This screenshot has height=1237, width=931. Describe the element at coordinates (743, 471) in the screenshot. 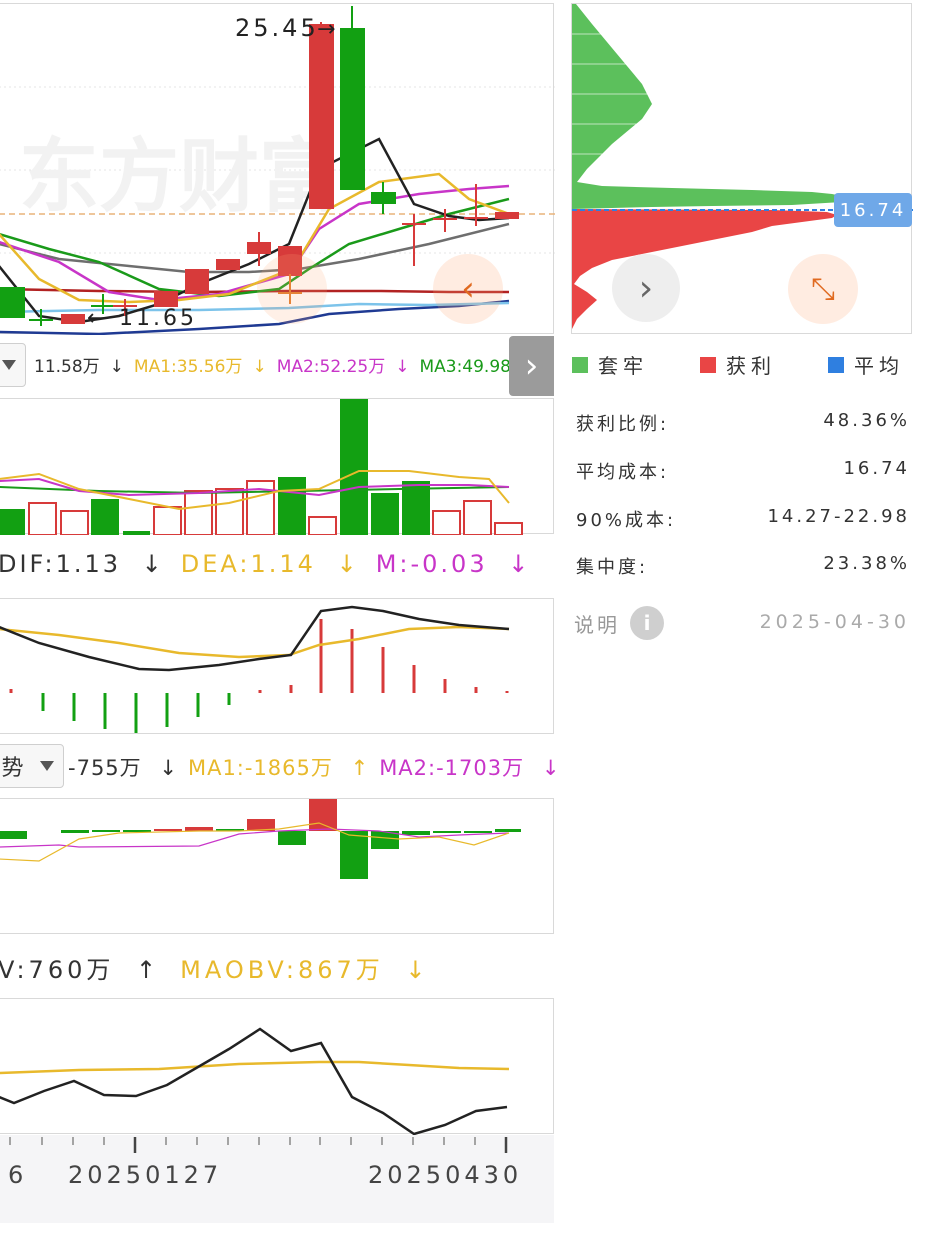

I see `stat-average-cost: 平均成本: 16.74` at that location.